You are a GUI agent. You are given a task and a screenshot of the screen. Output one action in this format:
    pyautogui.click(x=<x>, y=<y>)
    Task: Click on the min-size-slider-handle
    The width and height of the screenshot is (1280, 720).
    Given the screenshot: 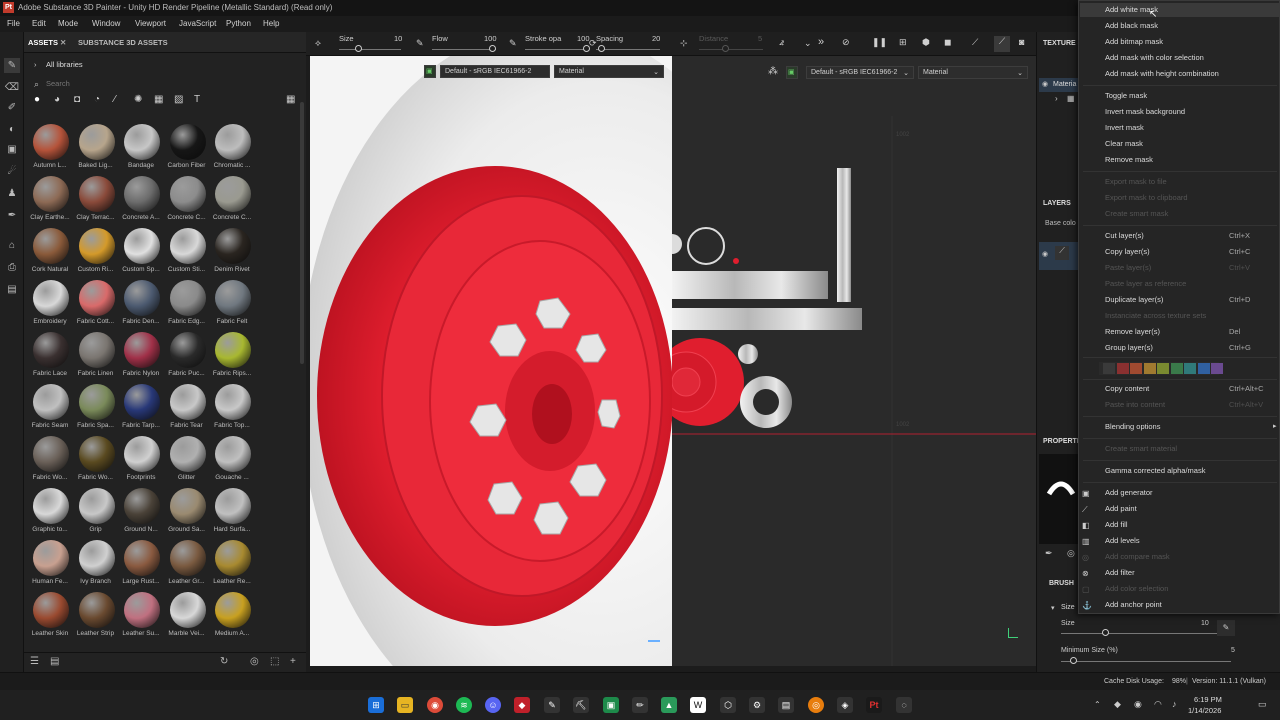 What is the action you would take?
    pyautogui.click(x=1073, y=660)
    